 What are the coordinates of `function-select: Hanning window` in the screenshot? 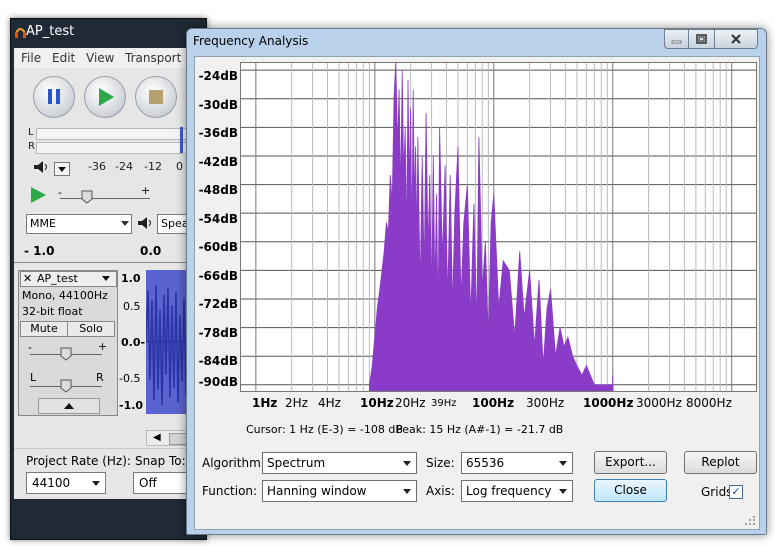 It's located at (339, 491).